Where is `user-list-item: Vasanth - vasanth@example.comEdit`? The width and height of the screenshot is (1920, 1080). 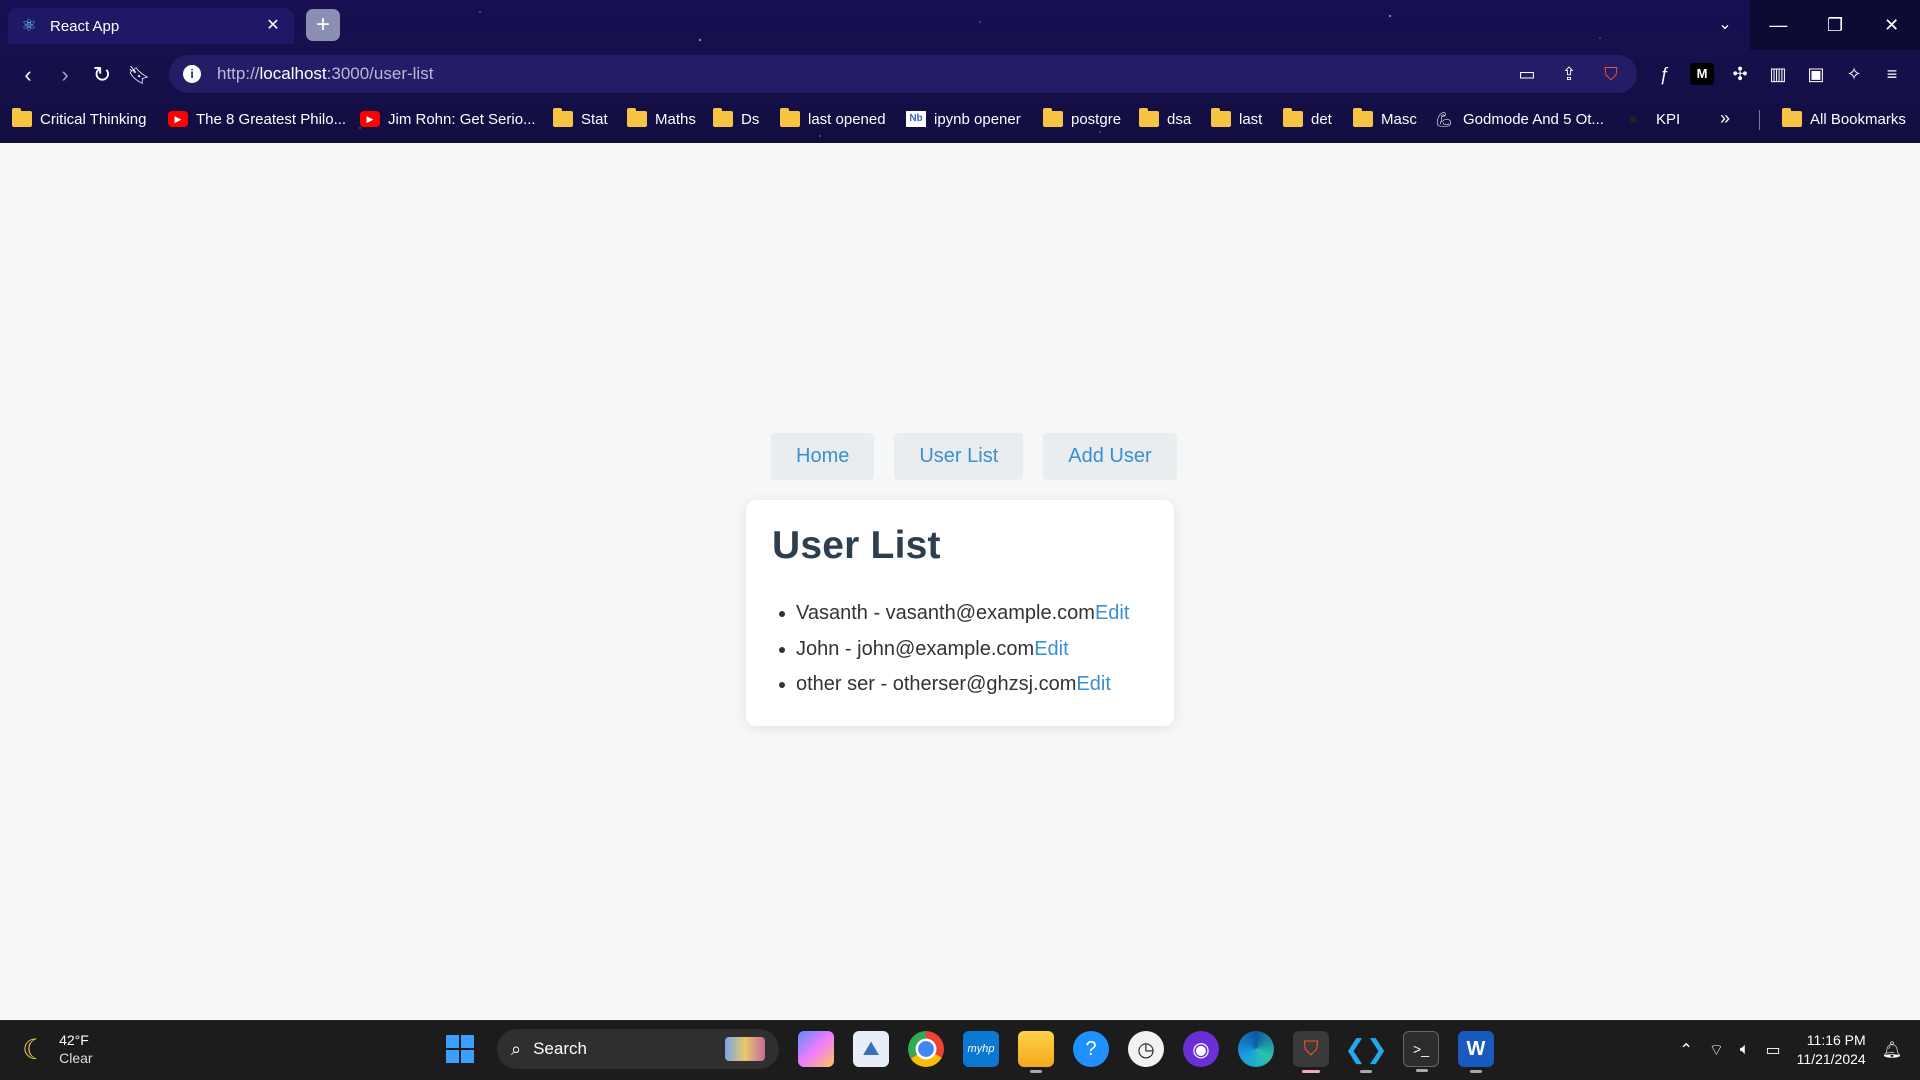
user-list-item: Vasanth - vasanth@example.comEdit is located at coordinates (960, 614).